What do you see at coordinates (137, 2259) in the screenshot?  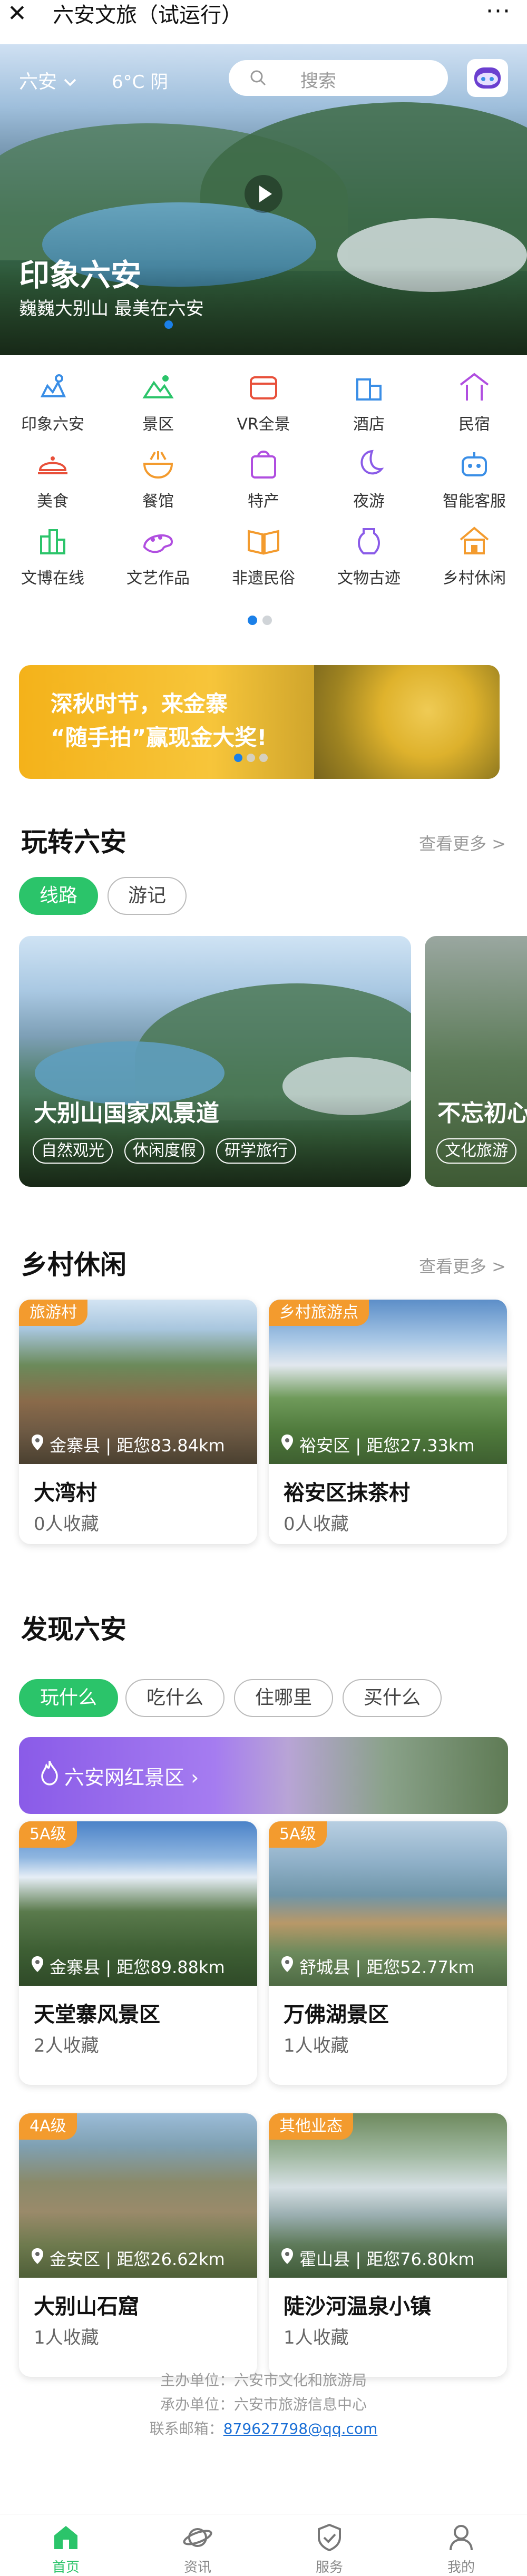 I see `card-location: 金安区 | 距您26.62km` at bounding box center [137, 2259].